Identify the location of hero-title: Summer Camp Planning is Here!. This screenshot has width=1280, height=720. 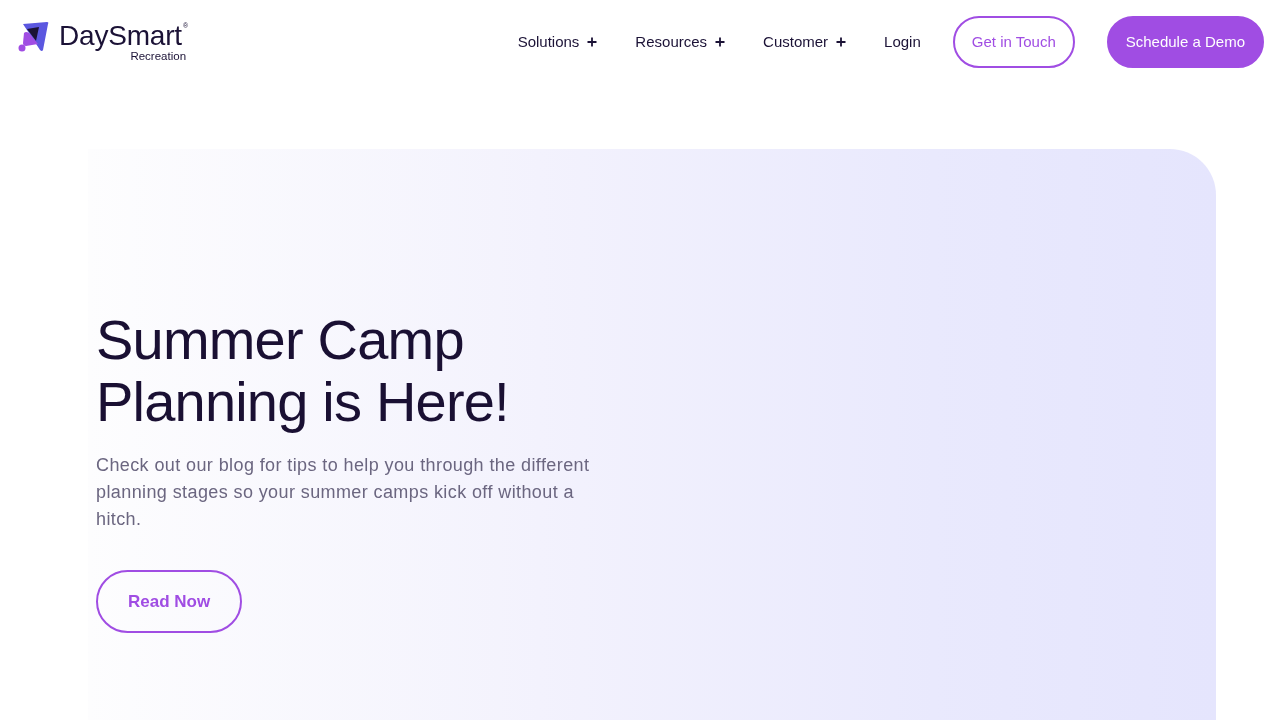
(303, 371).